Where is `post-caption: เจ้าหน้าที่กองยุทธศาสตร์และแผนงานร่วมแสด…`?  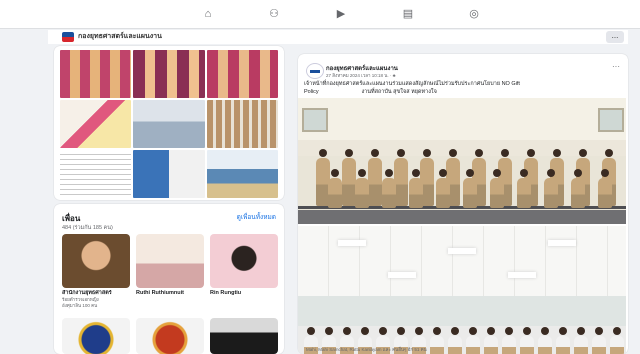
post-caption: เจ้าหน้าที่กองยุทธศาสตร์และแผนงานร่วมแสด… is located at coordinates (454, 88).